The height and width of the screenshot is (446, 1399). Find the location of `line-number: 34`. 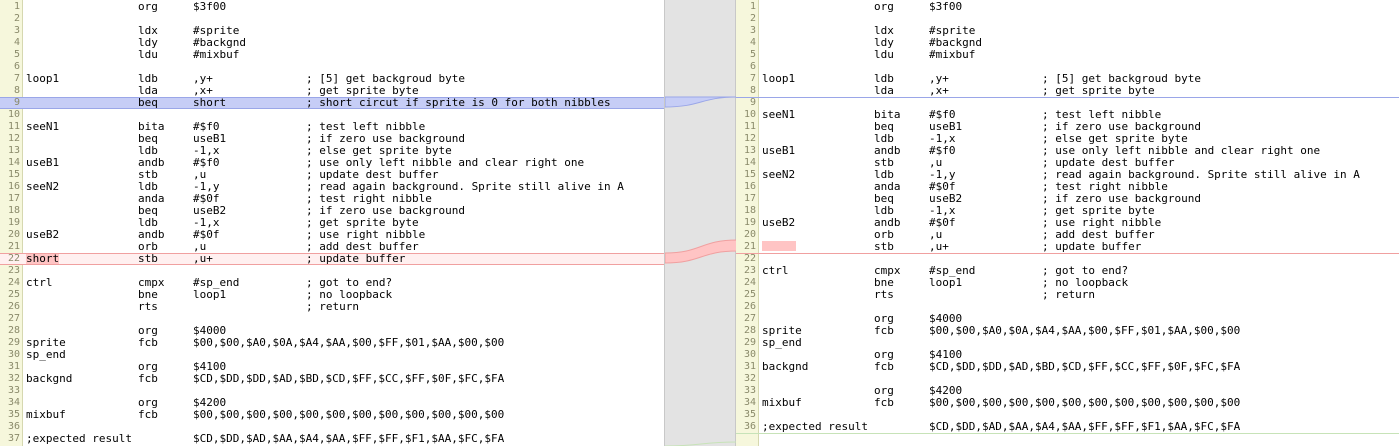

line-number: 34 is located at coordinates (749, 402).